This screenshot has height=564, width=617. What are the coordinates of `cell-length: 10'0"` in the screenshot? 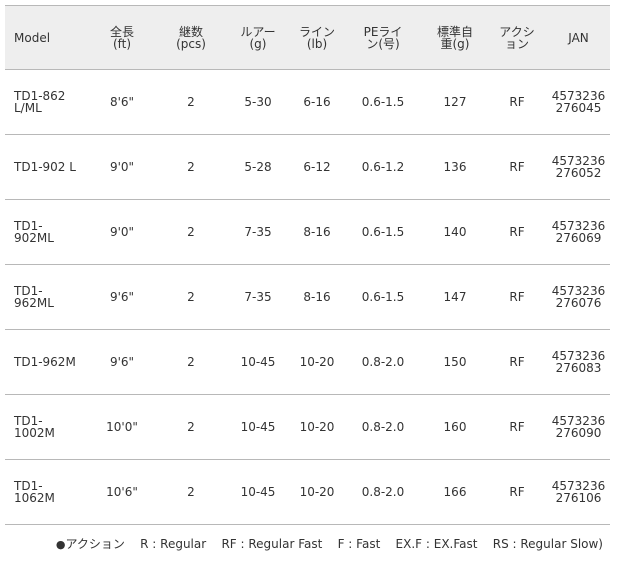 It's located at (122, 427).